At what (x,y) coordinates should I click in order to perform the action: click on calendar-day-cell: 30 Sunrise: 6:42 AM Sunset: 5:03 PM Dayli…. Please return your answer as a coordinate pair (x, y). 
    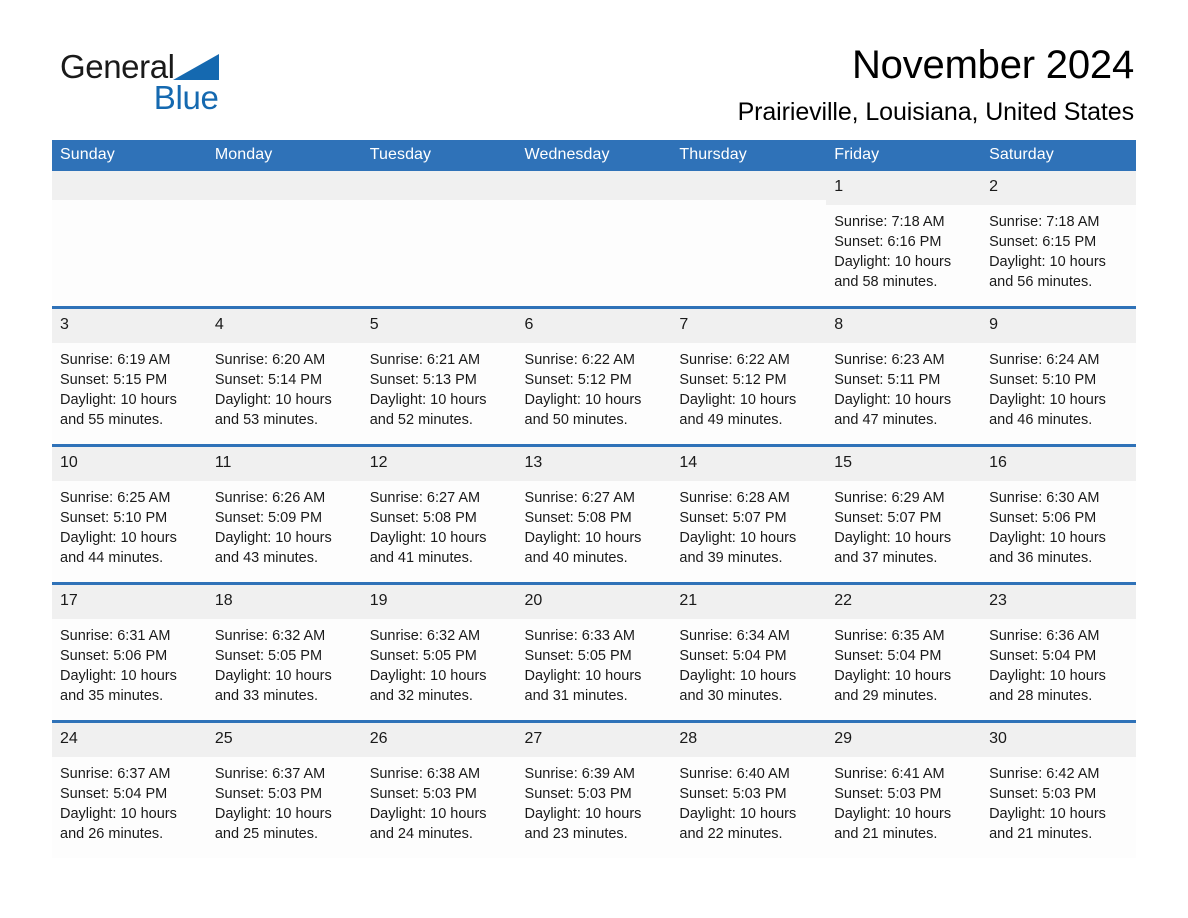
    Looking at the image, I should click on (1058, 789).